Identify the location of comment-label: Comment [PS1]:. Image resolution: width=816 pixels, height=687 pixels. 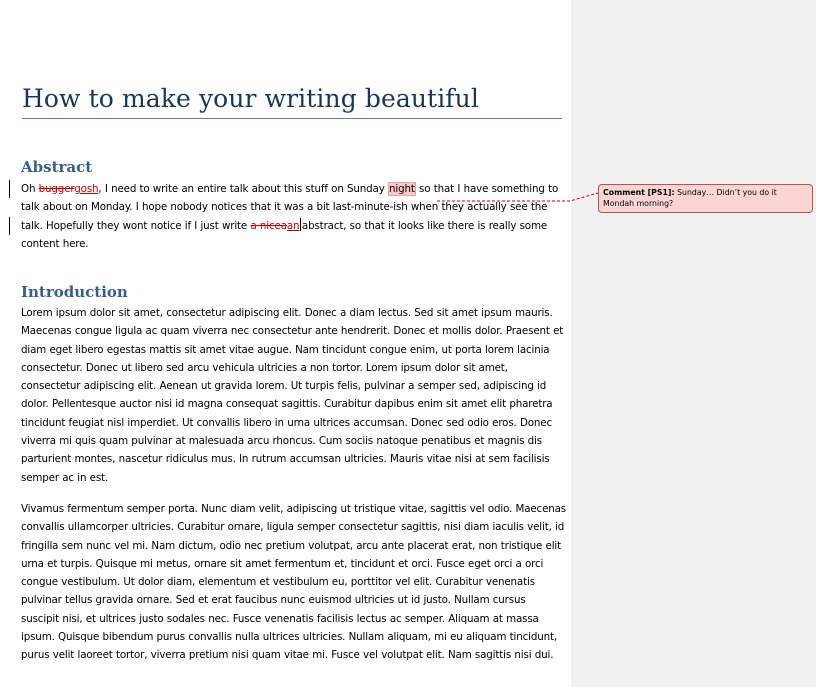
(639, 192).